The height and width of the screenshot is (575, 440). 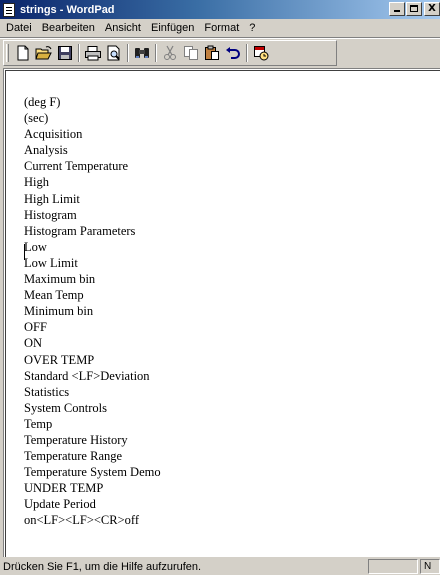 I want to click on scissors-icon, so click(x=170, y=52).